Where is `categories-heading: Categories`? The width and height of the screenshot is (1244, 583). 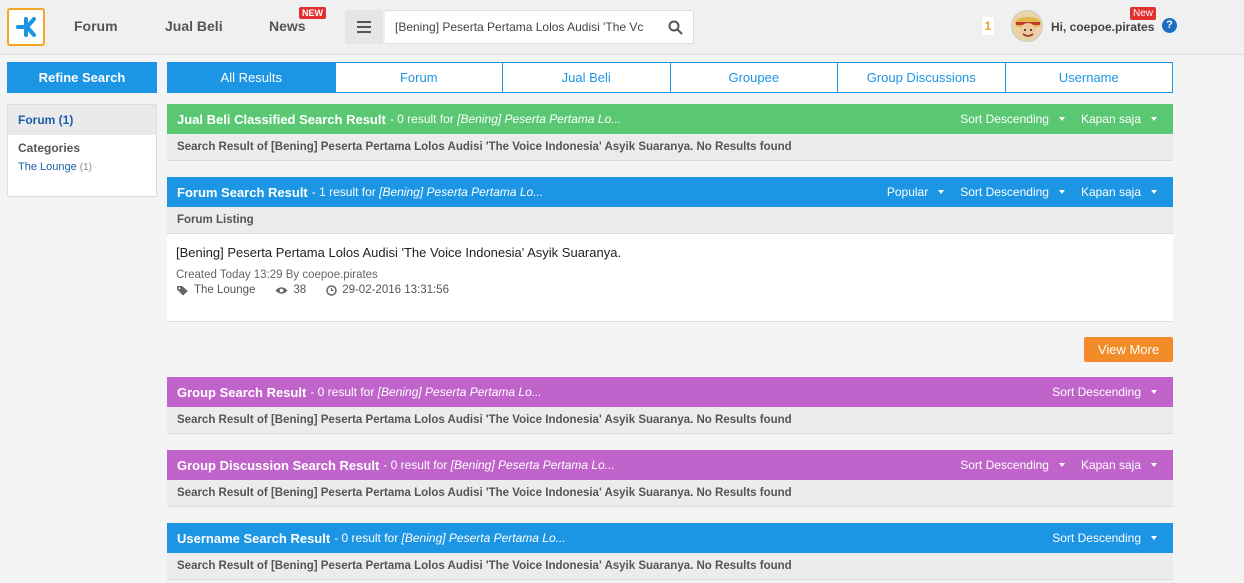
categories-heading: Categories is located at coordinates (49, 148).